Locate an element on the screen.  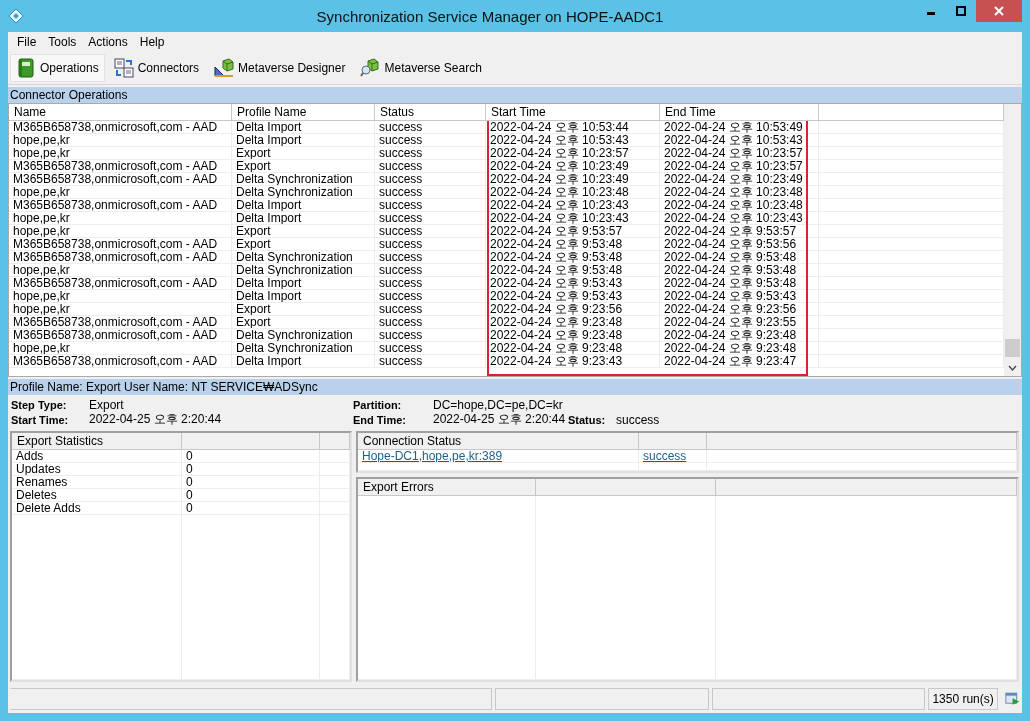
toolbar-button: Operations is located at coordinates (57, 67).